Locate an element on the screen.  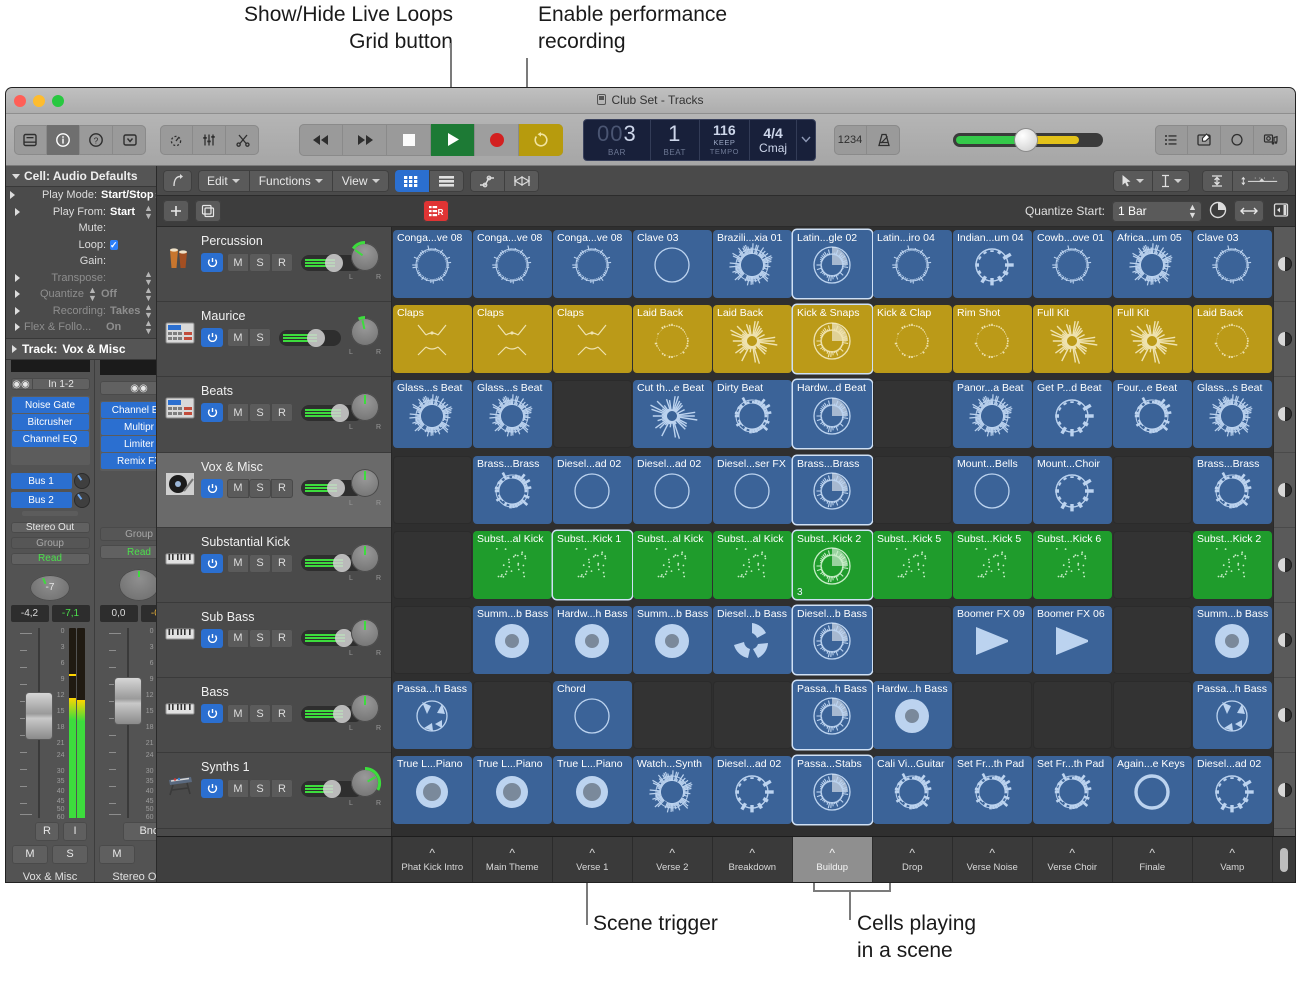
group-slot: Group is located at coordinates (127, 534).